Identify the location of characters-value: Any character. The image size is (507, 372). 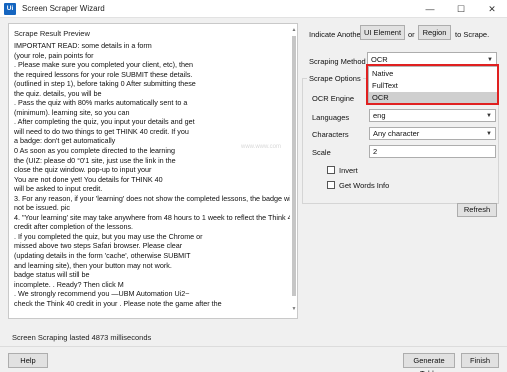
(396, 133).